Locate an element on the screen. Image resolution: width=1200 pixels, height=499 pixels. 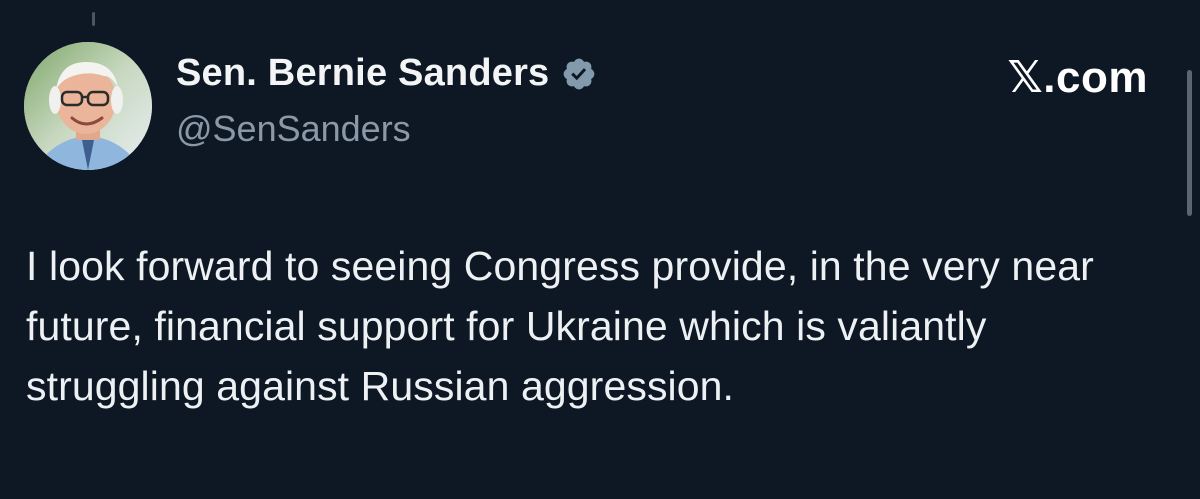
author-display-name: Sen. Bernie Sanders is located at coordinates (362, 73).